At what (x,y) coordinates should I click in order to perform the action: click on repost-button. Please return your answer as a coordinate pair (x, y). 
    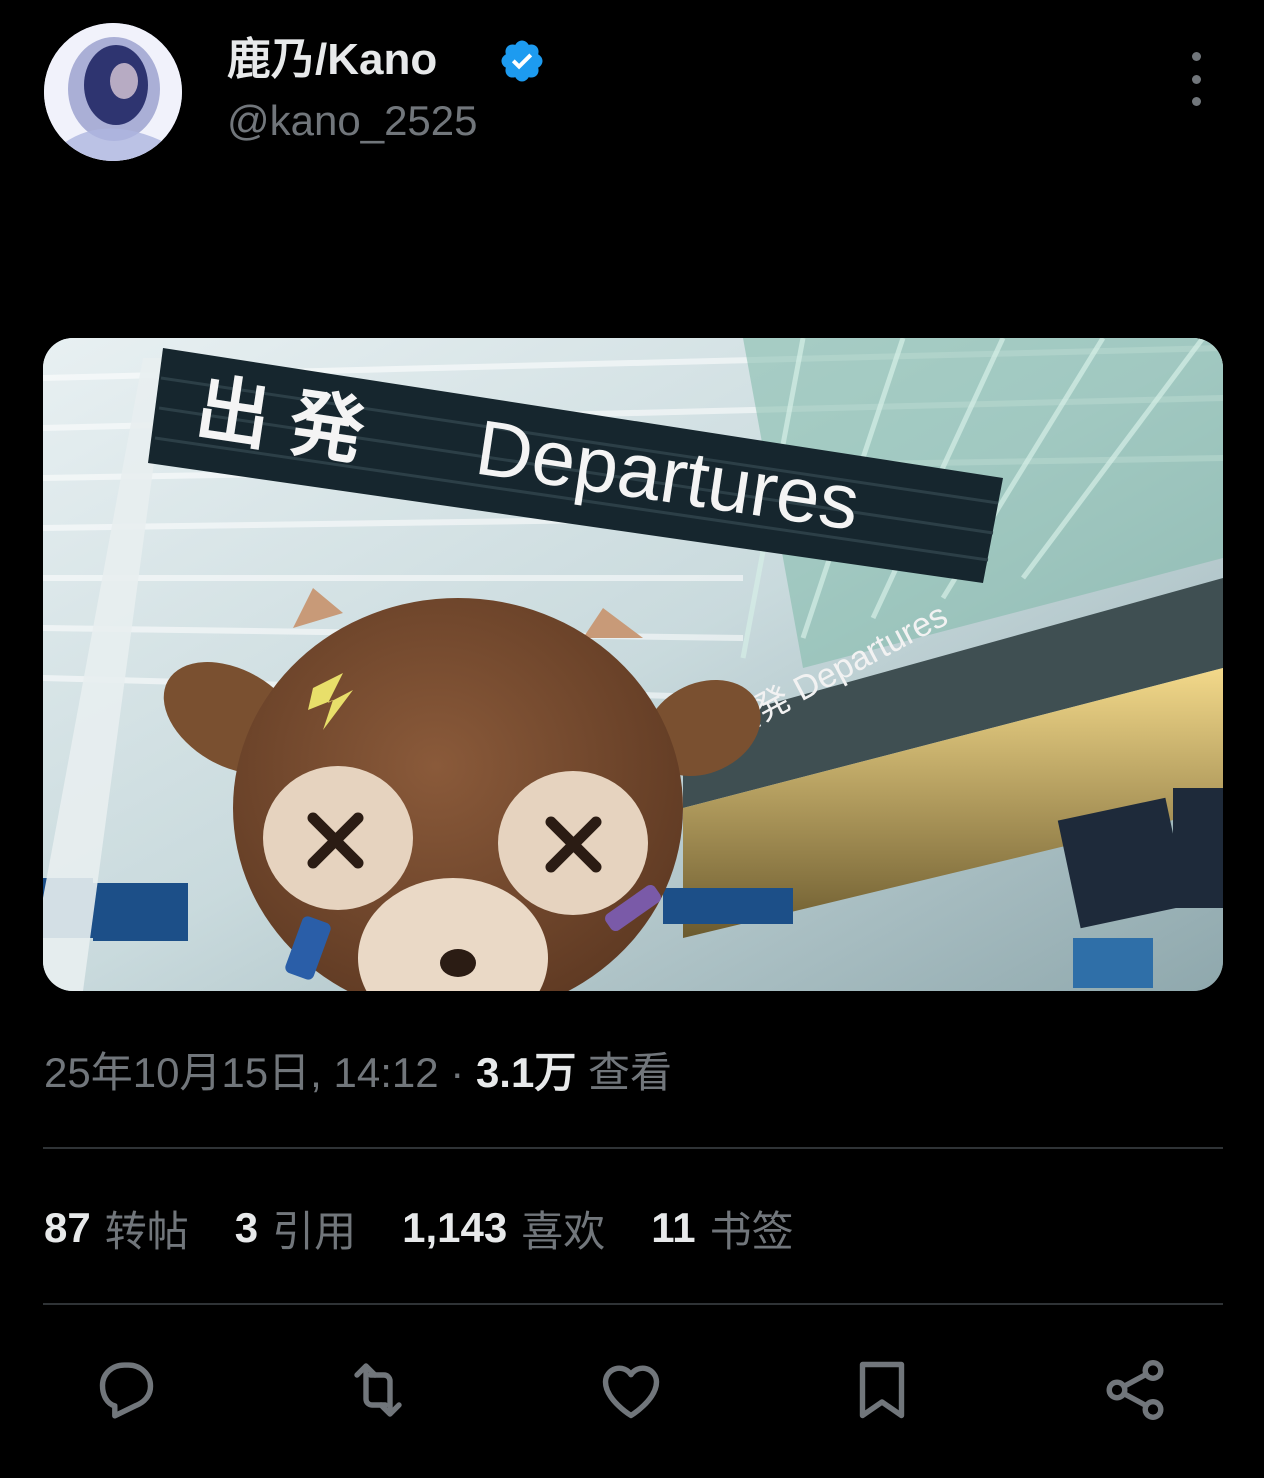
    Looking at the image, I should click on (378, 1390).